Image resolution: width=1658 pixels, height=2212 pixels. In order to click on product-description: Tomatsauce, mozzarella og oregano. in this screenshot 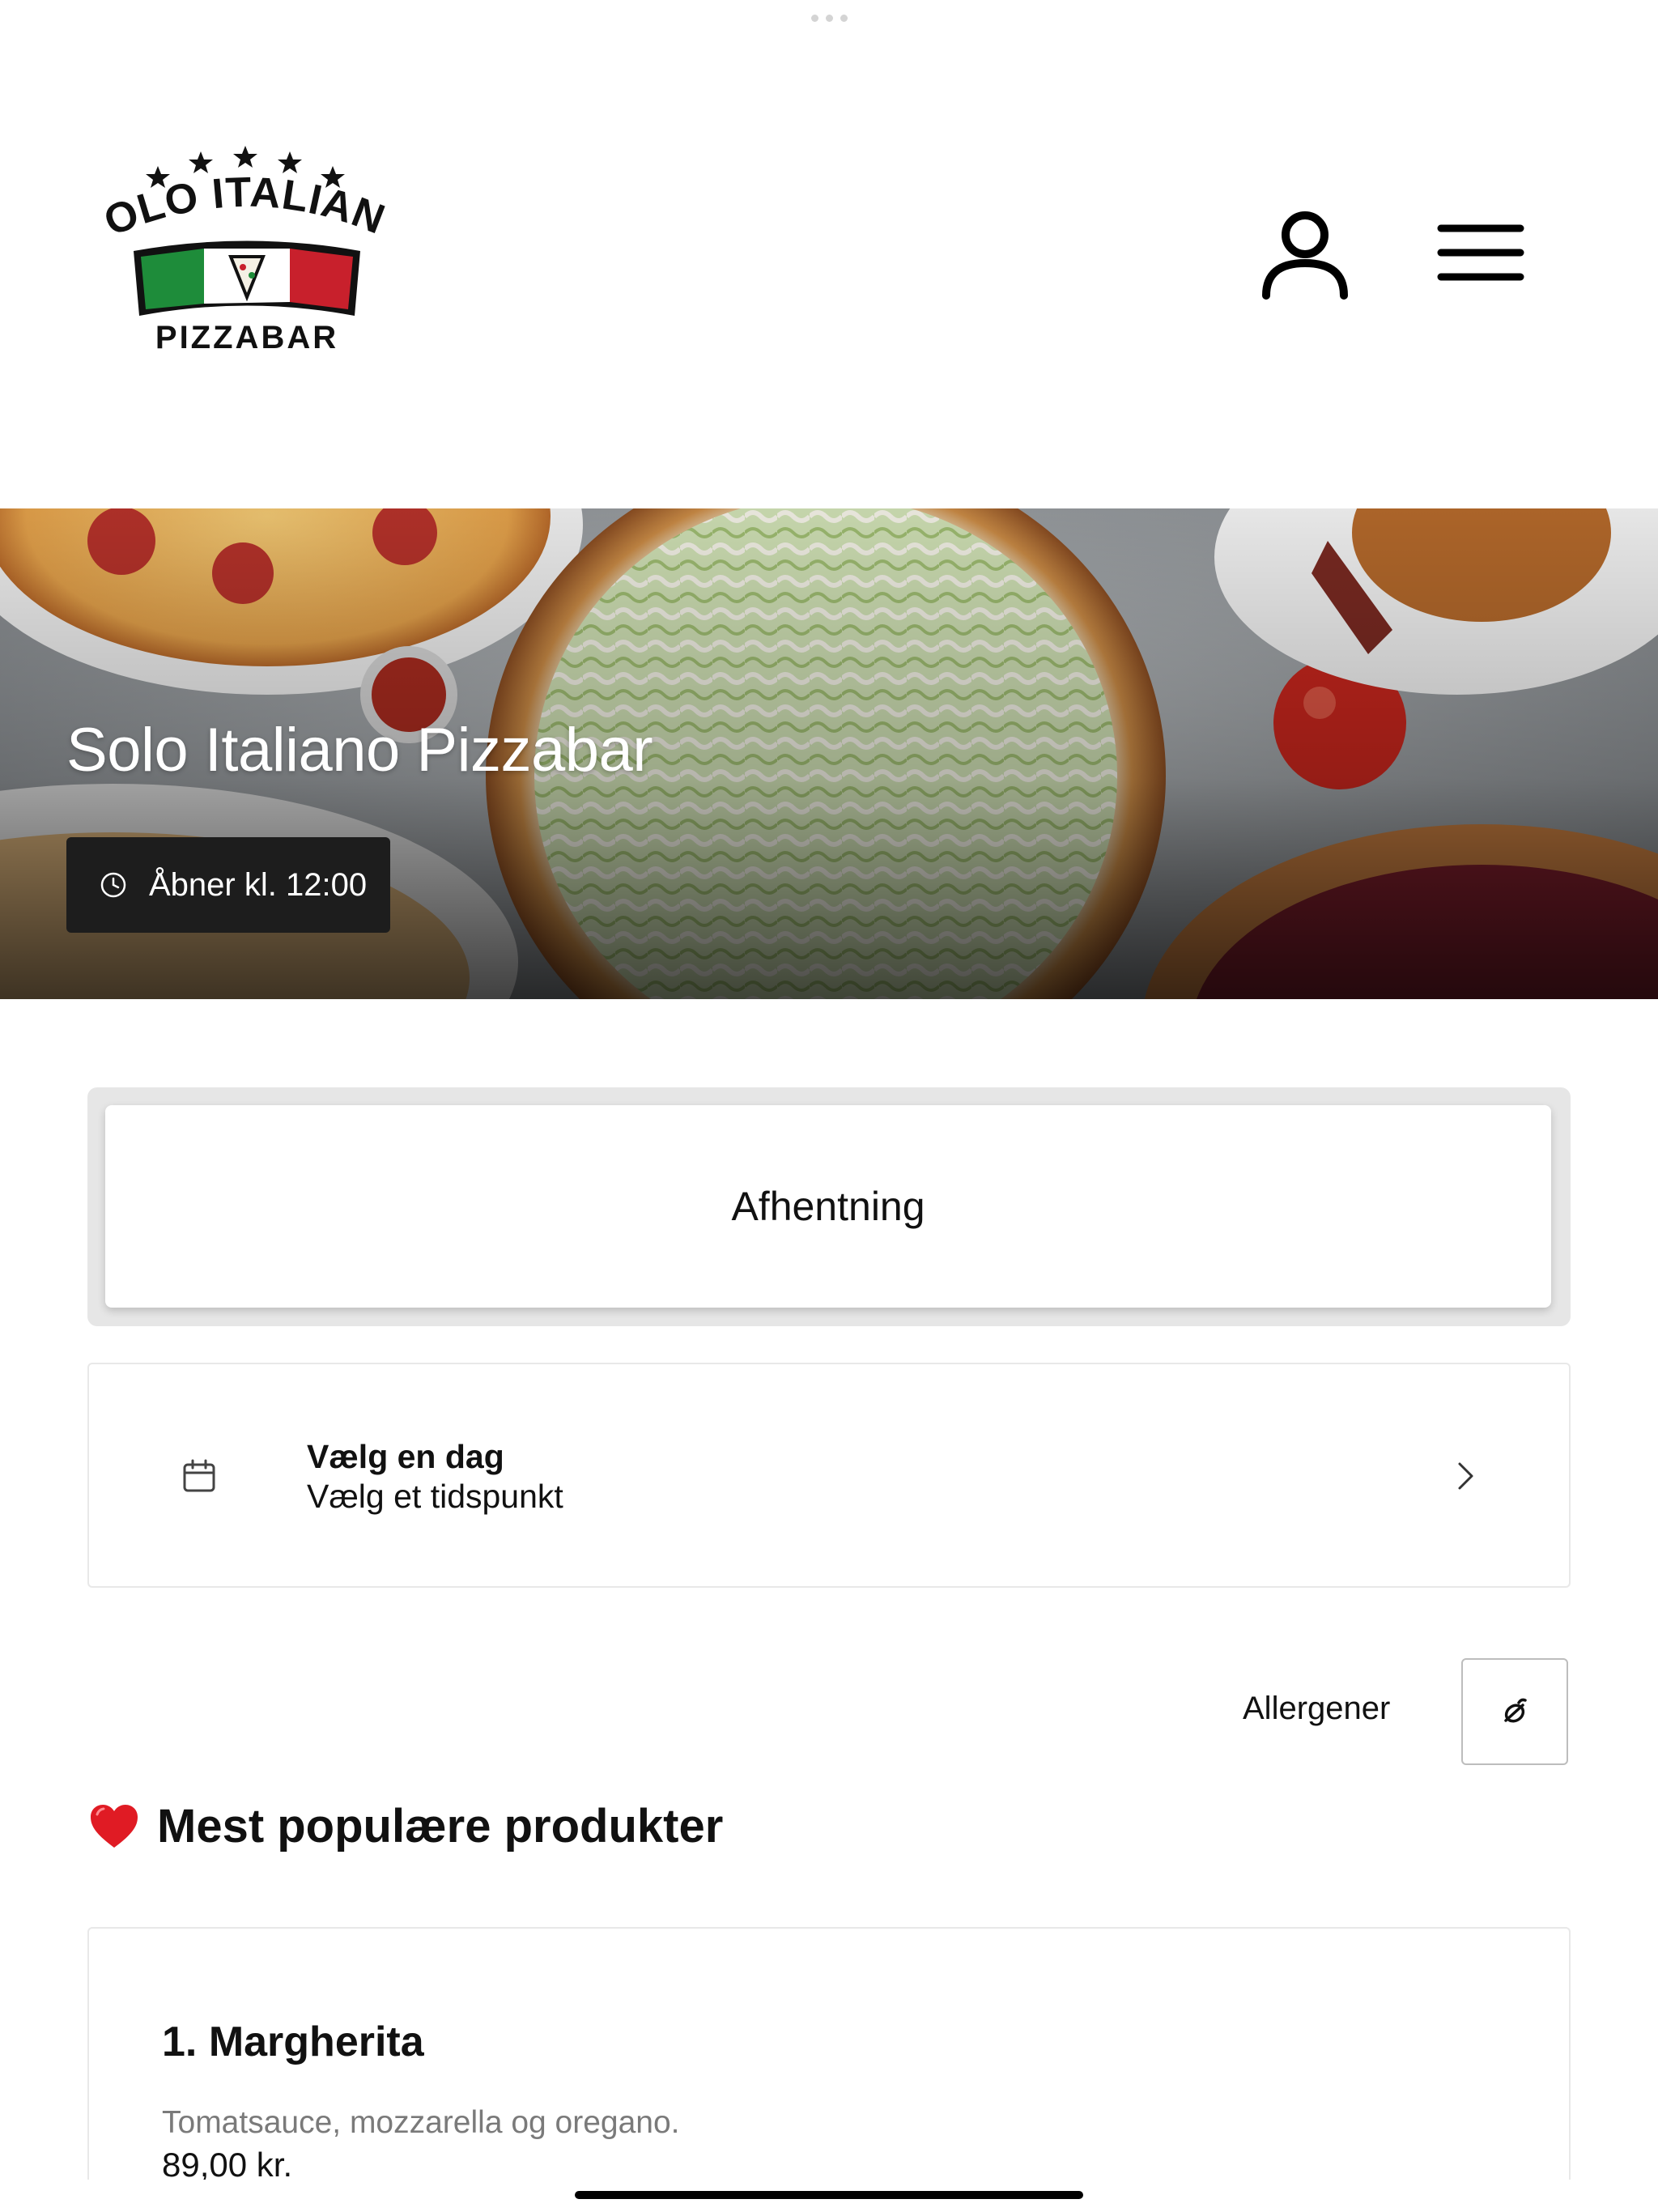, I will do `click(421, 2122)`.